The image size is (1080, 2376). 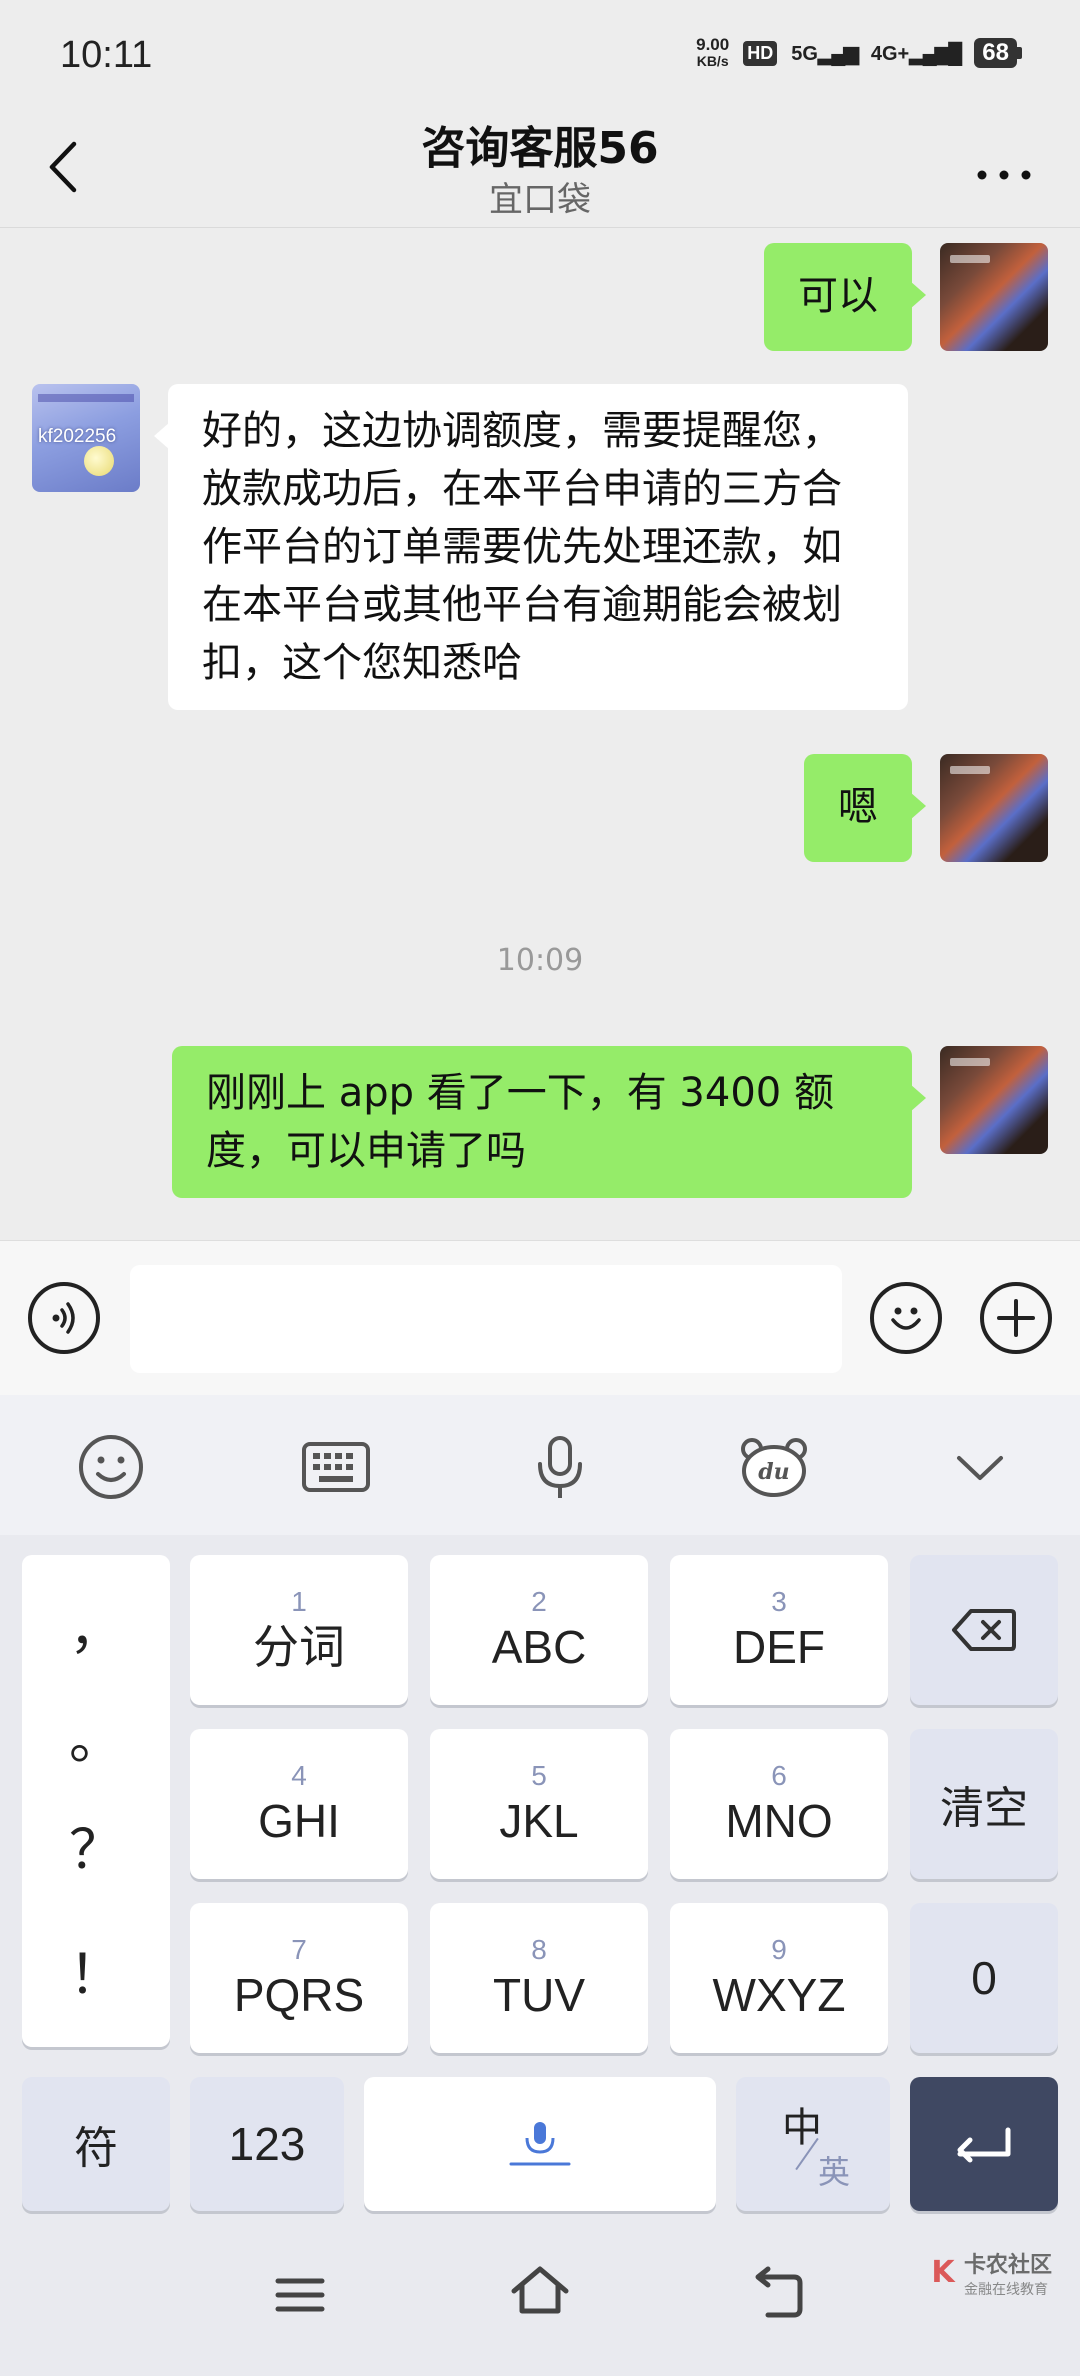 I want to click on du-bear-icon: du, so click(x=774, y=1467).